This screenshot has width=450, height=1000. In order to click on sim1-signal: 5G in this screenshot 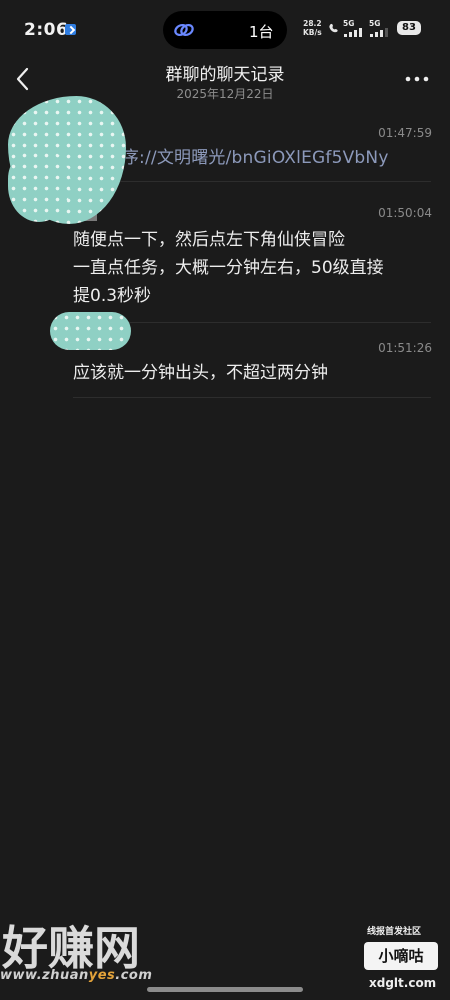, I will do `click(354, 28)`.